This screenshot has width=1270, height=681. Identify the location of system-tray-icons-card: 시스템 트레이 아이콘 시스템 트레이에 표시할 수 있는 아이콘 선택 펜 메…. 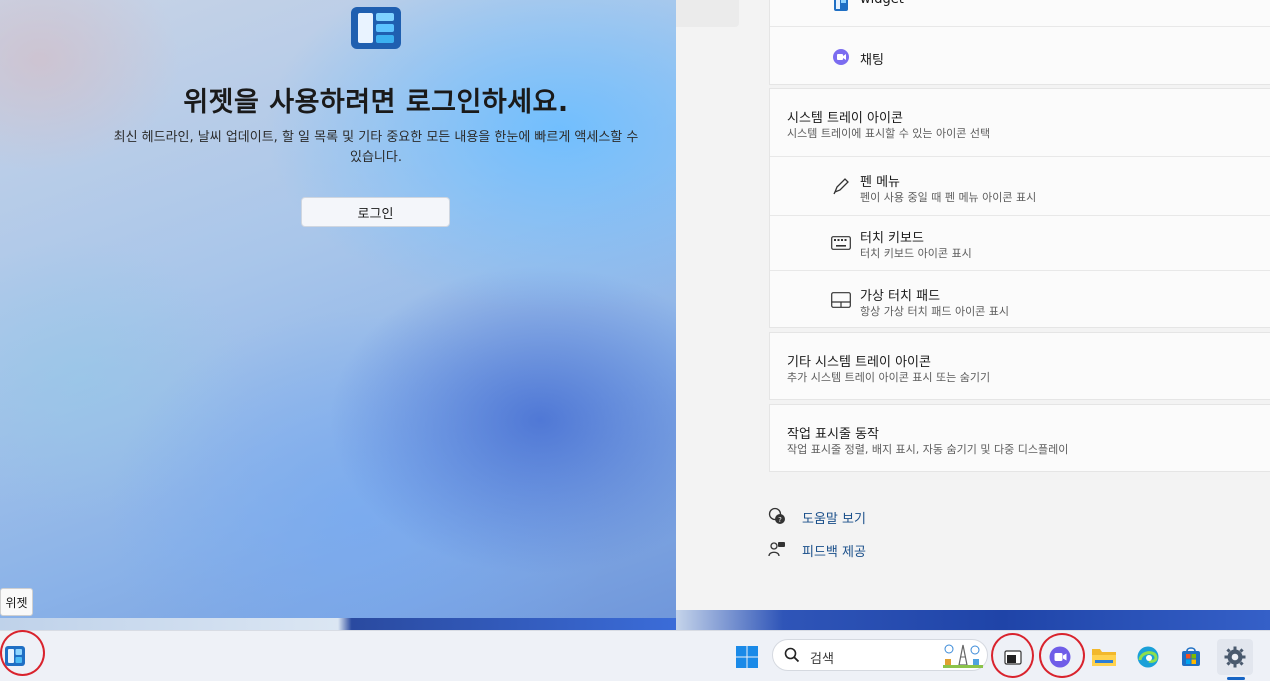
(1019, 208).